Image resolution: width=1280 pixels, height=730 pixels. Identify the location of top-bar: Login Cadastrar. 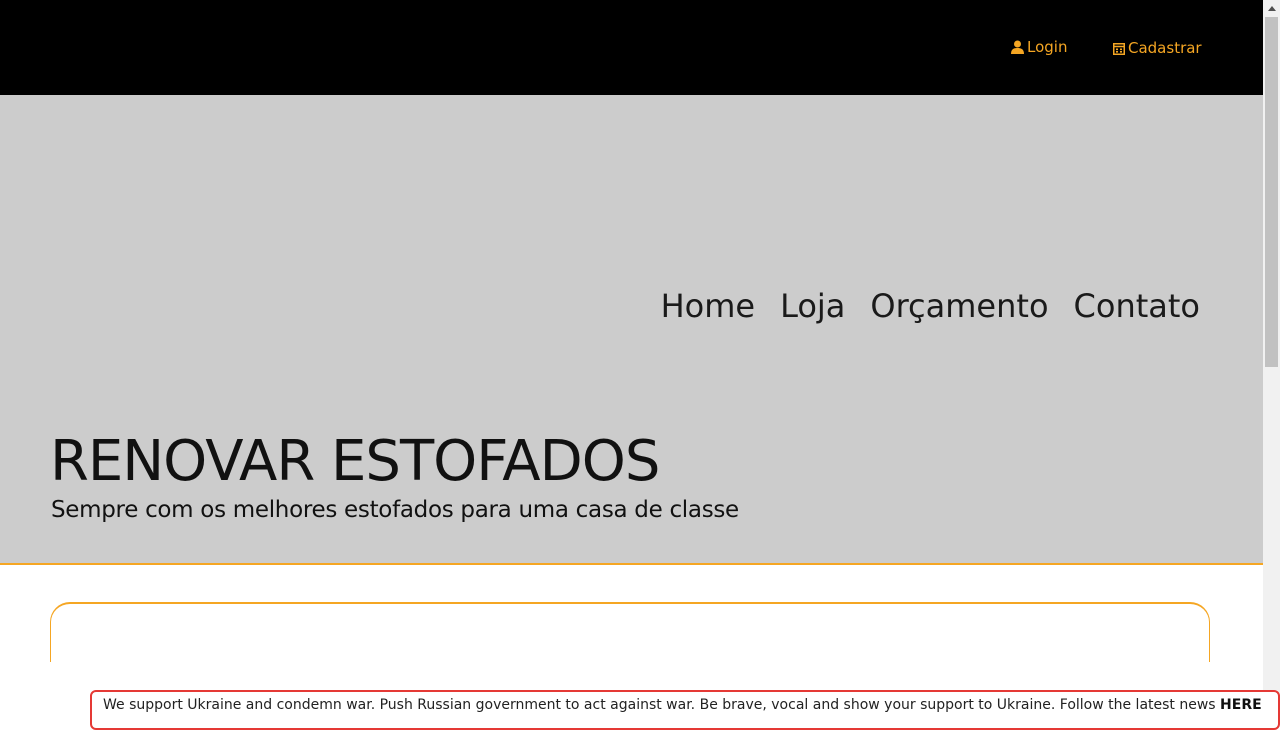
(631, 47).